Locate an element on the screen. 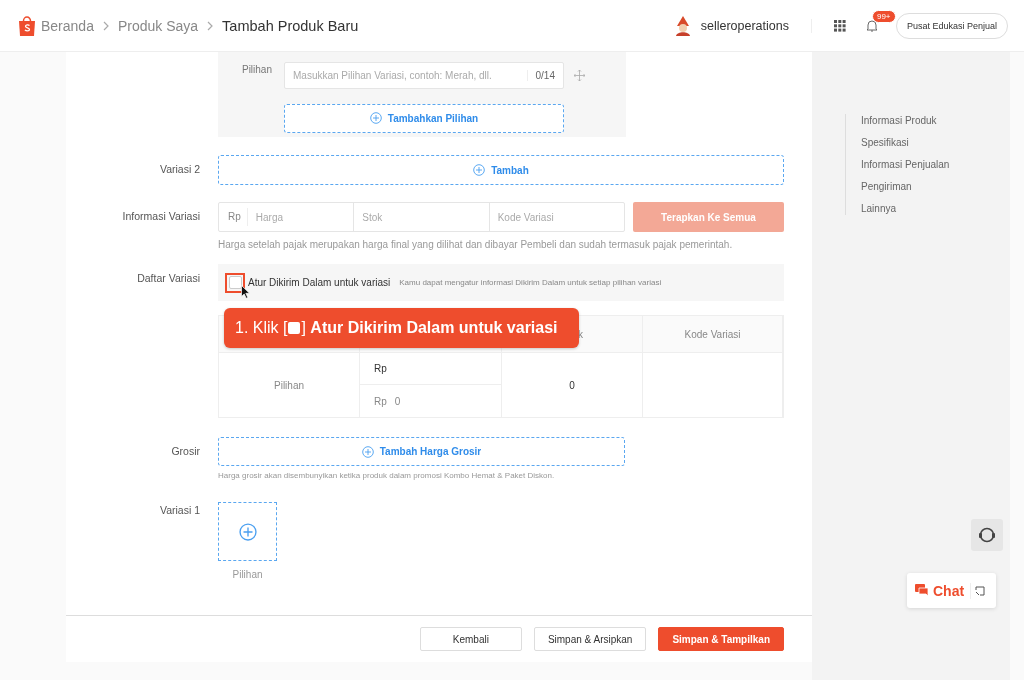  education-button: Pusat Edukasi Penjual is located at coordinates (951, 25).